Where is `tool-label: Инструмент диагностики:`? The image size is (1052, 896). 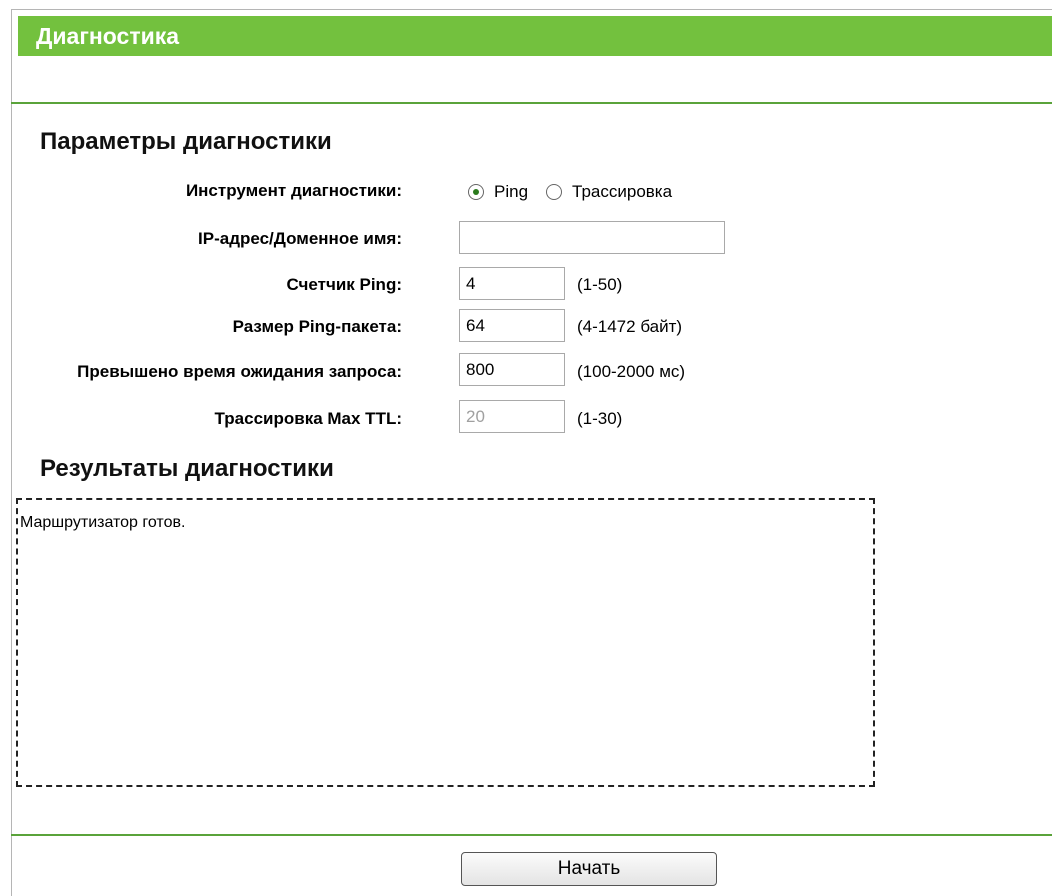
tool-label: Инструмент диагностики: is located at coordinates (293, 190).